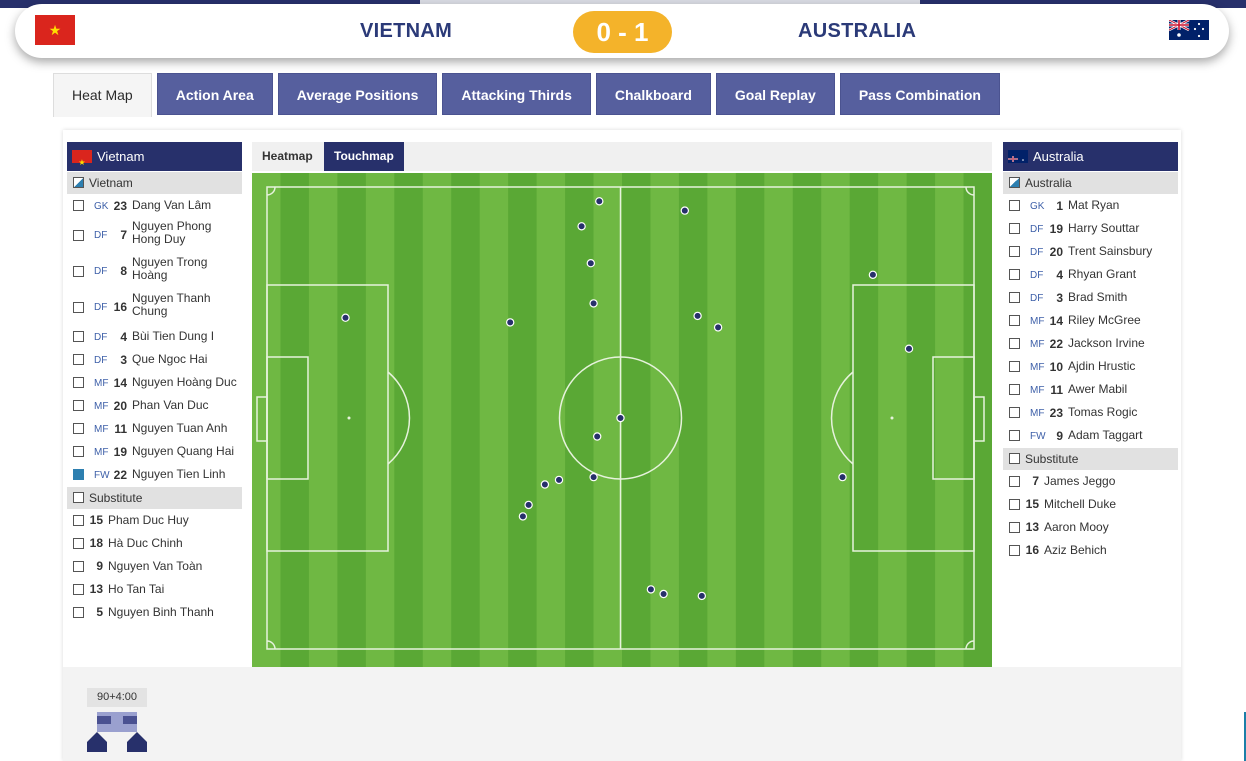 The image size is (1246, 761). Describe the element at coordinates (1090, 504) in the screenshot. I see `substitute-row: 15 Mitchell Duke` at that location.